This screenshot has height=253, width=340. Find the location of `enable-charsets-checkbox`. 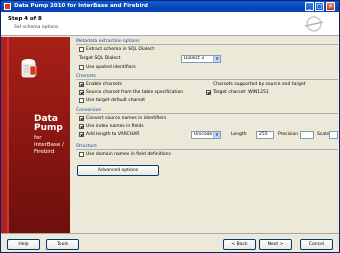

enable-charsets-checkbox is located at coordinates (81, 84).